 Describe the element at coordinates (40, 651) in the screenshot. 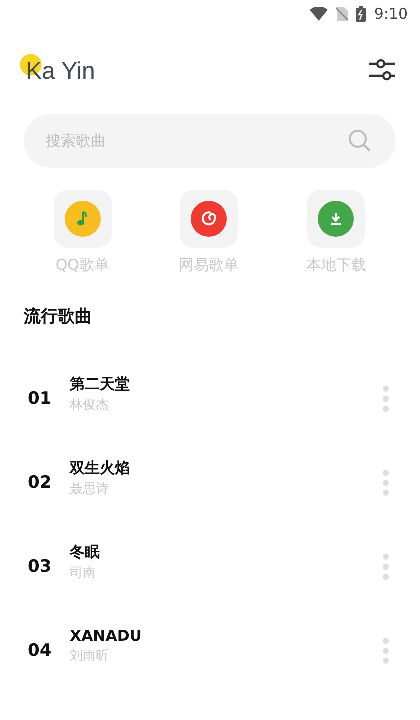

I see `song-rank: 04` at that location.